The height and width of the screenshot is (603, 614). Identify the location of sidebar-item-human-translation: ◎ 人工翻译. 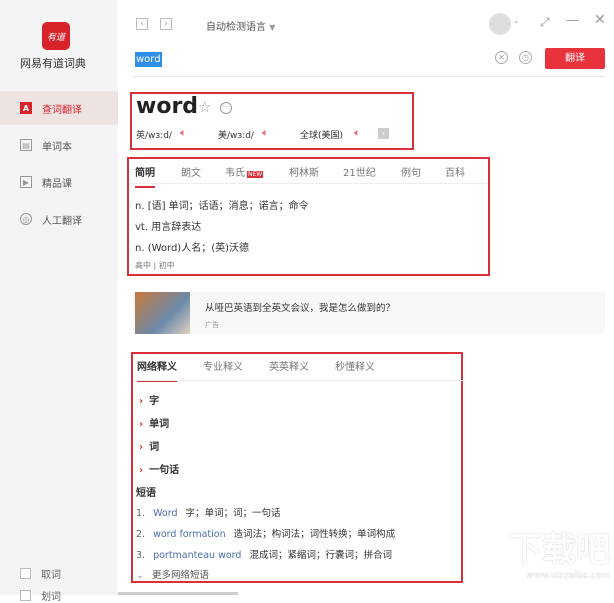
(59, 219).